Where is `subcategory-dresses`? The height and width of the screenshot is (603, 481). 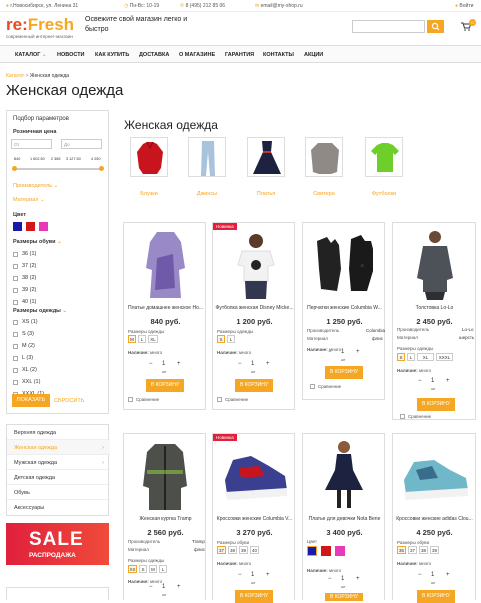 subcategory-dresses is located at coordinates (266, 157).